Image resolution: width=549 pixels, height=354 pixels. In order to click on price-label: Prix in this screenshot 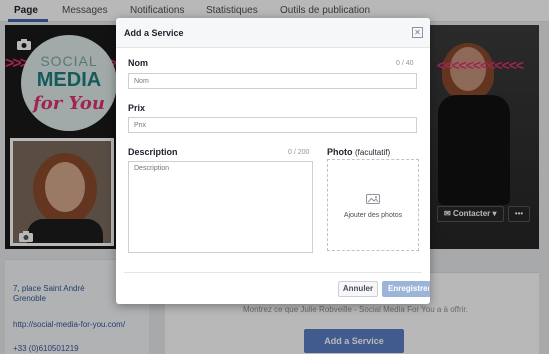, I will do `click(137, 108)`.